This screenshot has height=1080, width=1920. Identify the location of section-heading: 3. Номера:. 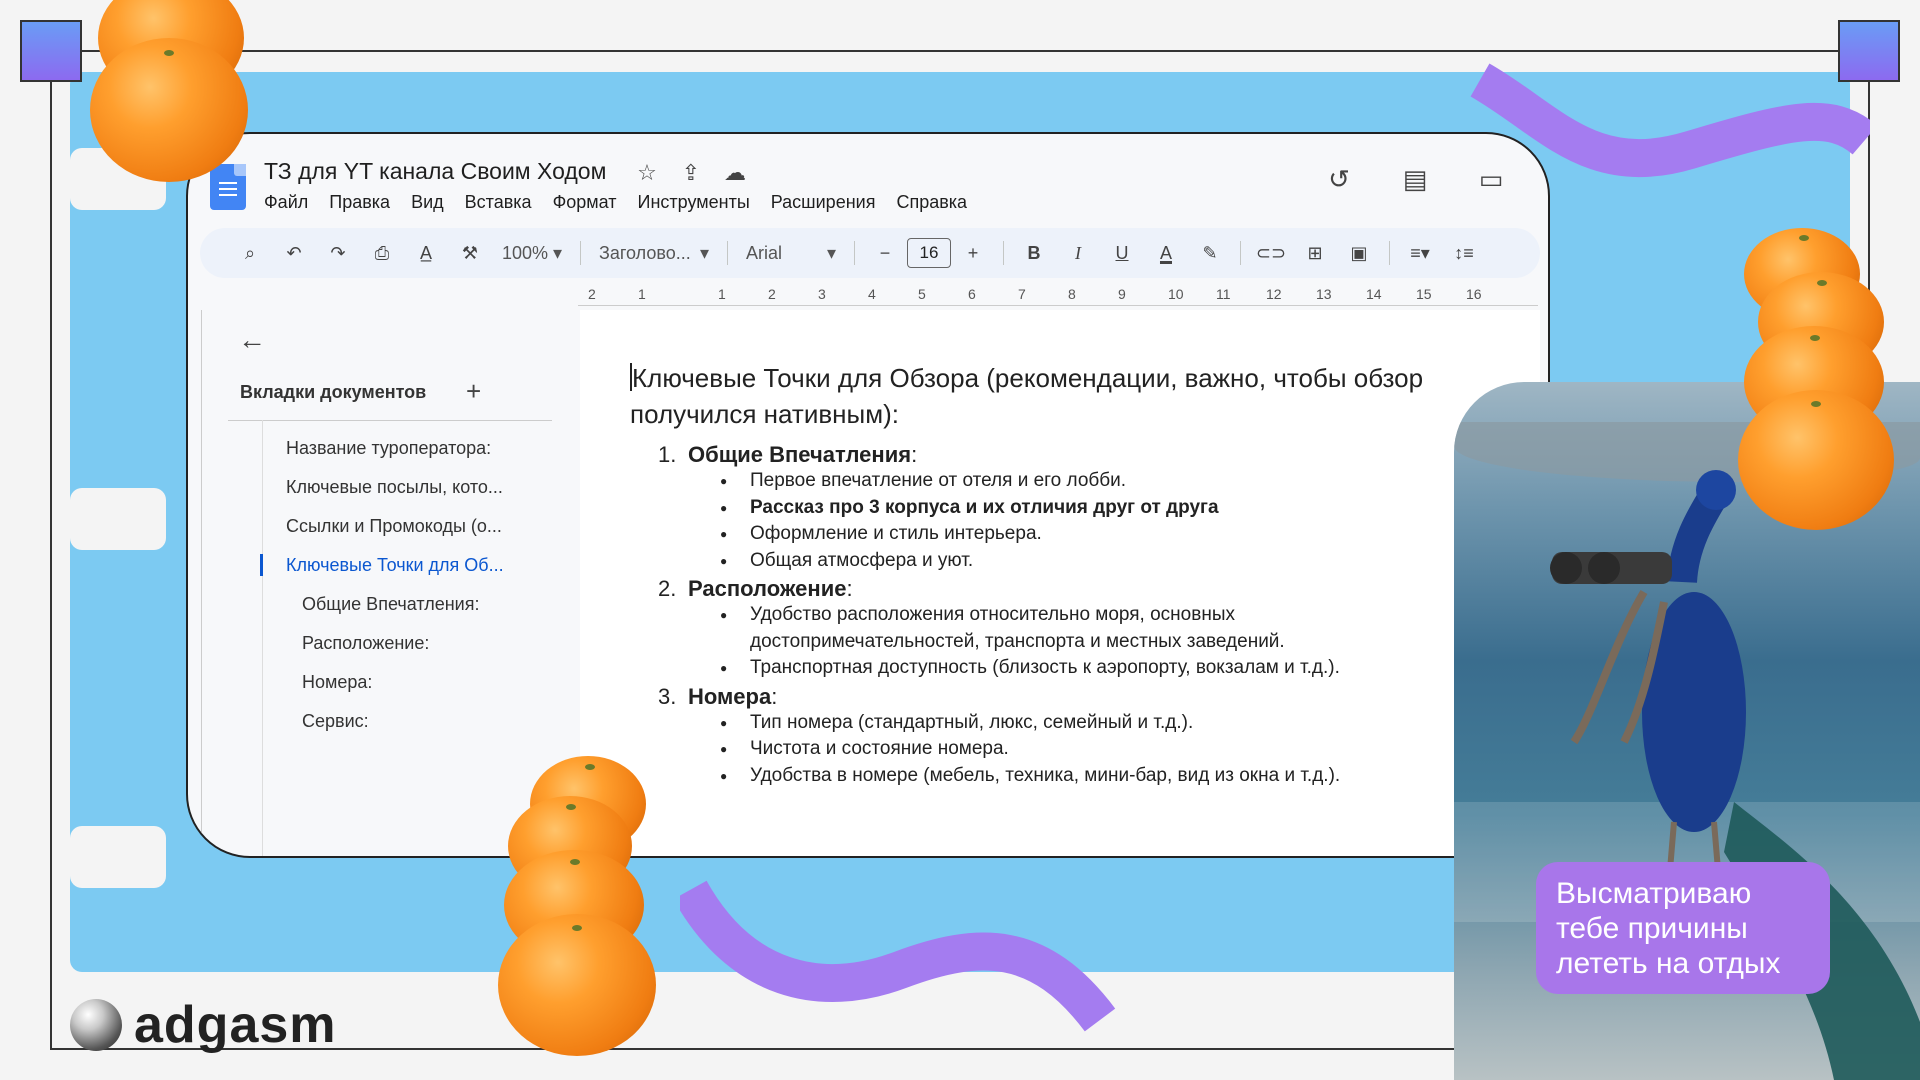
(1058, 697).